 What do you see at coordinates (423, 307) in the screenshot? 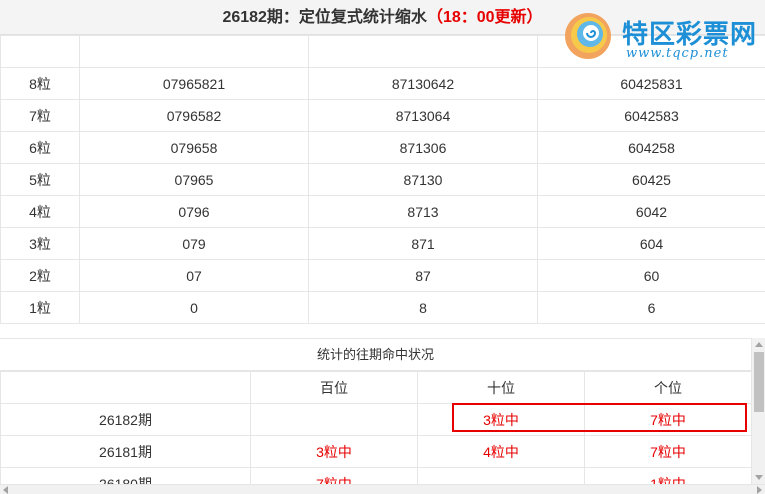
I see `shi-value: 8` at bounding box center [423, 307].